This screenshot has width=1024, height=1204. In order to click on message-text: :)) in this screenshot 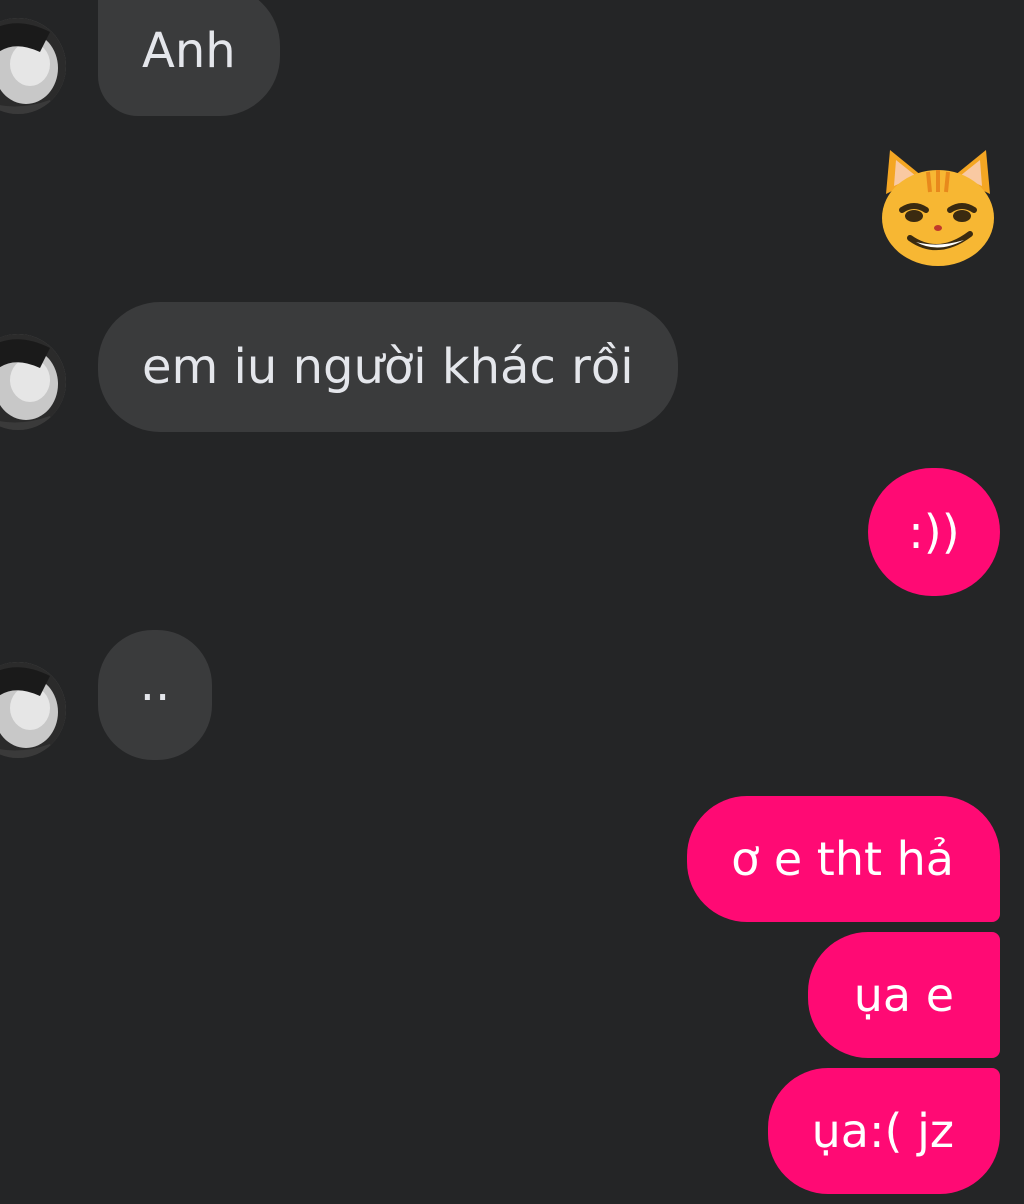, I will do `click(934, 532)`.